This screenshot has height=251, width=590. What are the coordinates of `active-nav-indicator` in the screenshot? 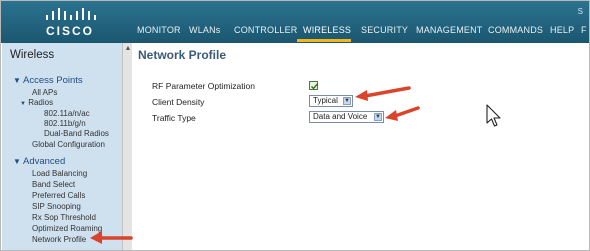 It's located at (324, 40).